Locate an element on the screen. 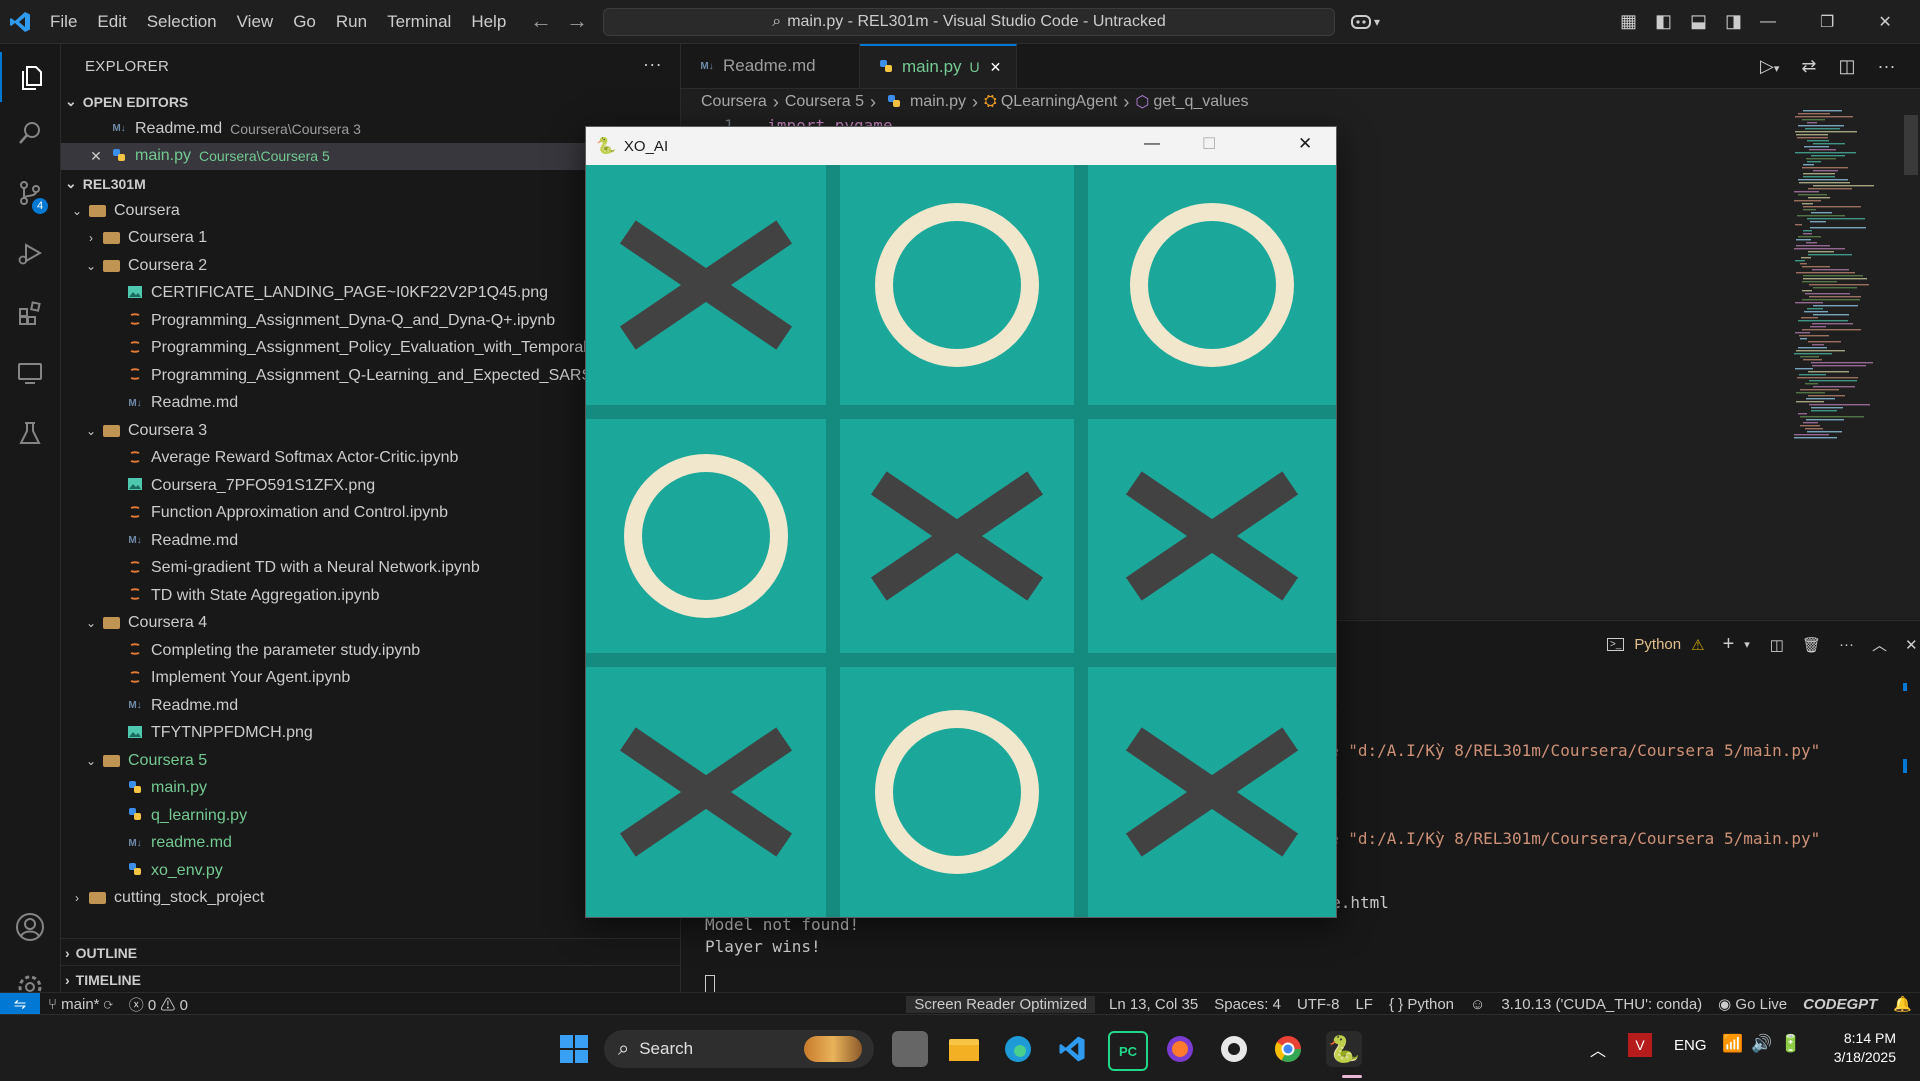  cursor-position: Ln 13, Col 35 is located at coordinates (1153, 1004).